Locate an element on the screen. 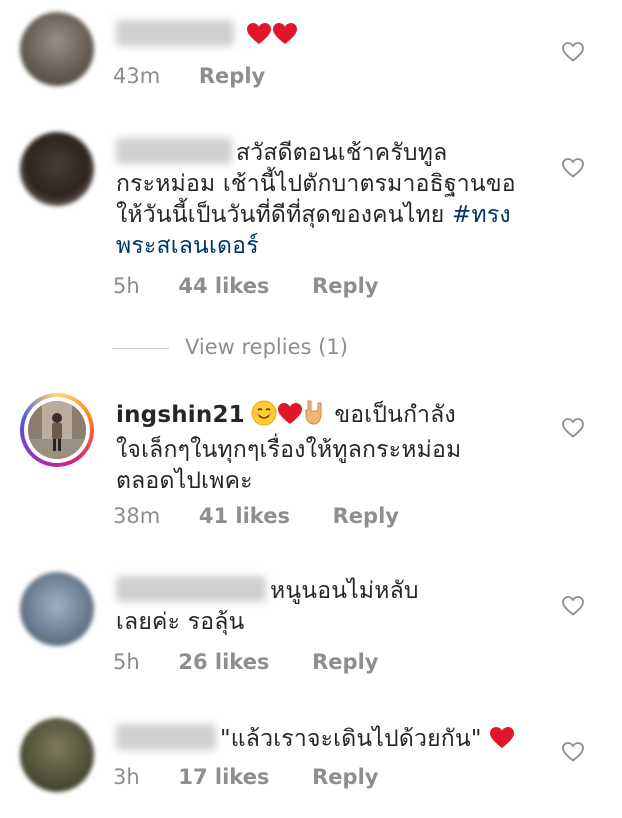  comment-text is located at coordinates (331, 37).